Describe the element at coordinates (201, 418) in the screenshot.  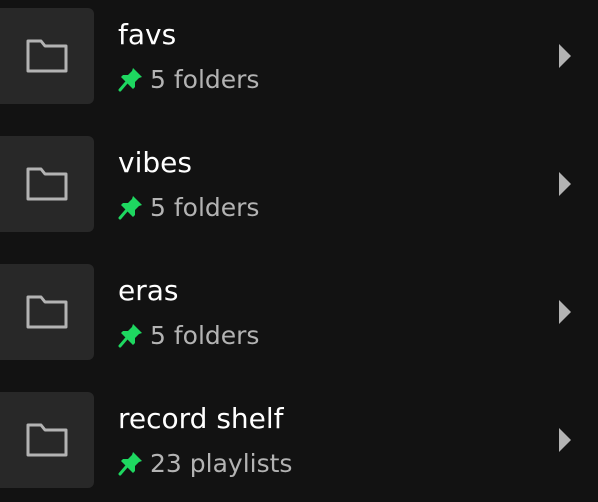
I see `folder-title: record shelf` at that location.